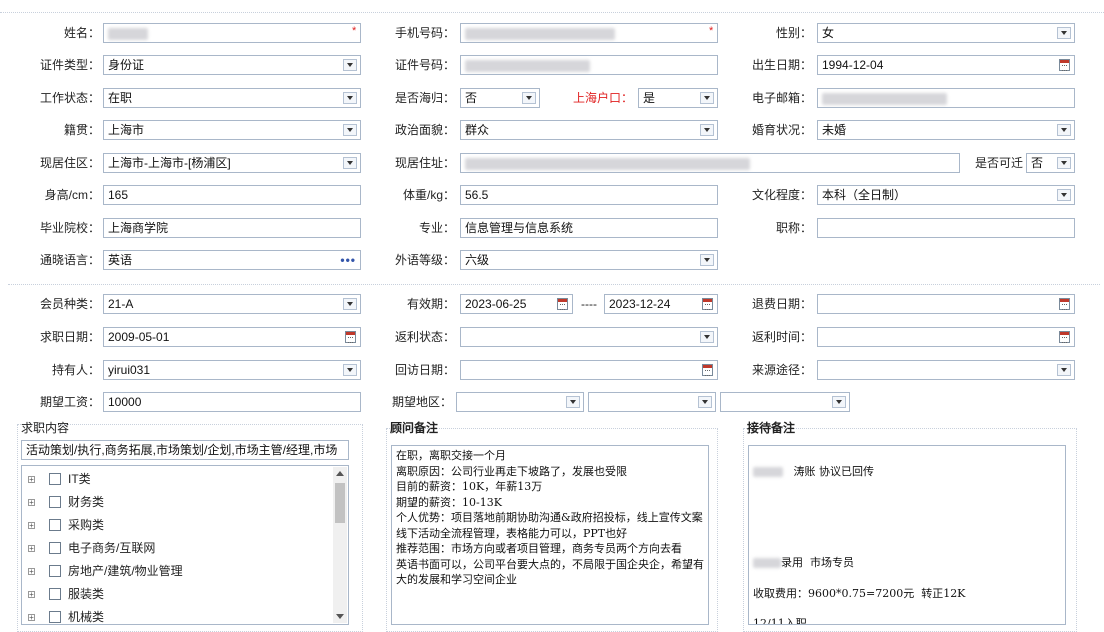 This screenshot has width=1104, height=632. I want to click on work-status-select: 在职, so click(232, 98).